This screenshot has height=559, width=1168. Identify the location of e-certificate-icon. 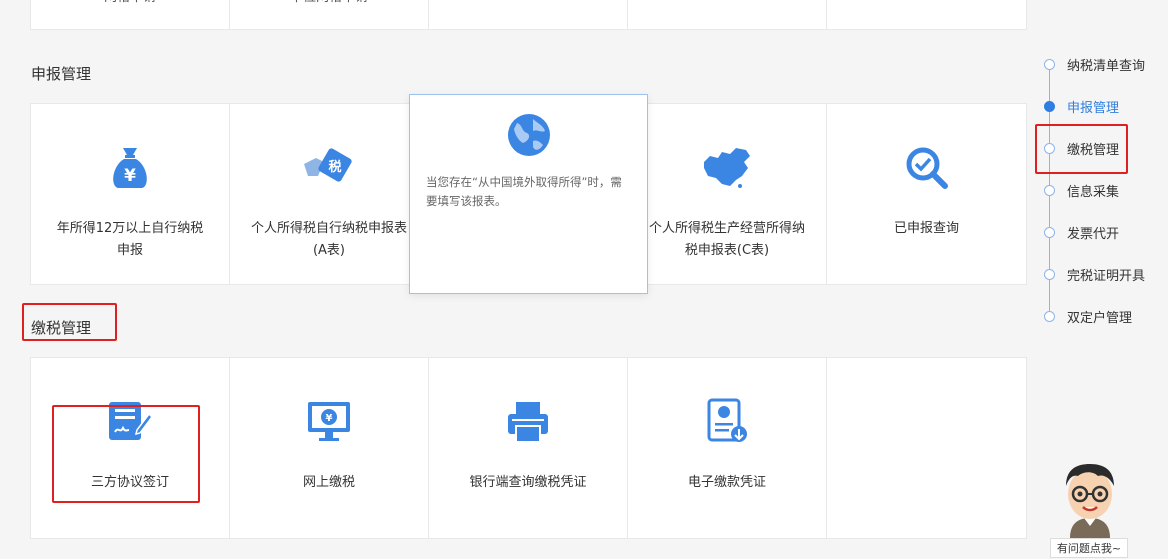
(727, 420).